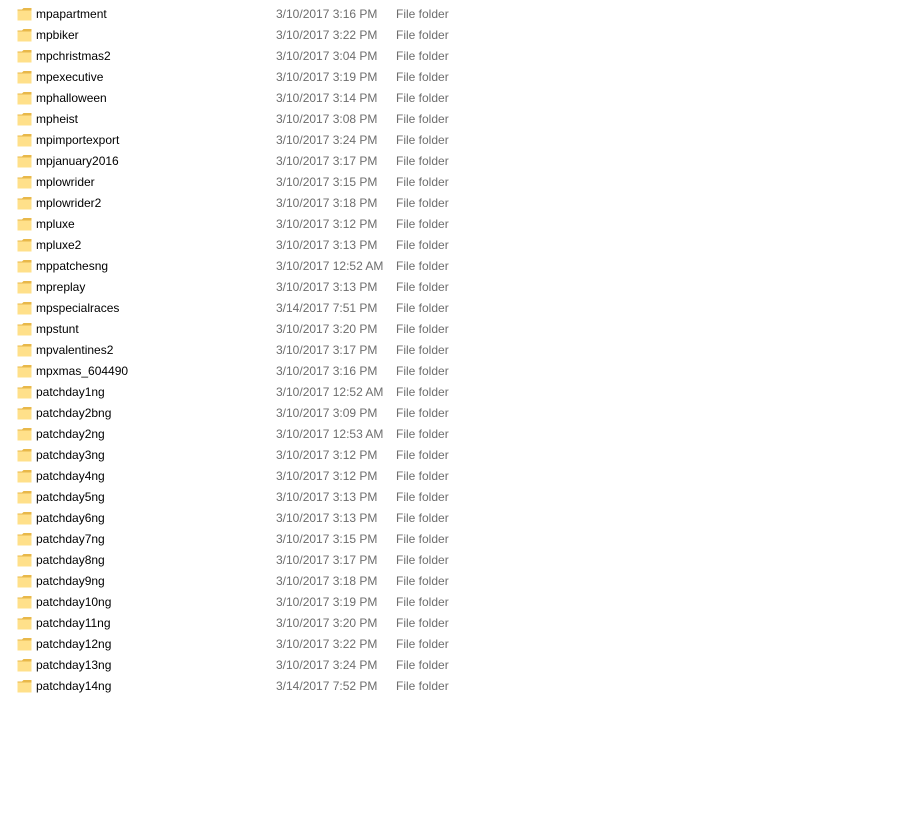  Describe the element at coordinates (74, 602) in the screenshot. I see `file-name: patchday10ng` at that location.